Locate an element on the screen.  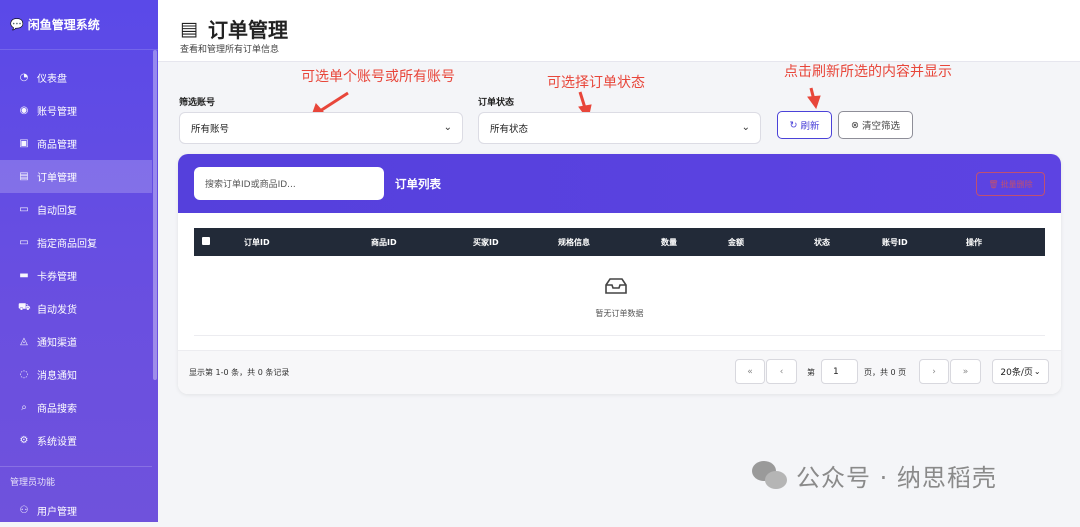
card-icon: ▬ is located at coordinates (24, 275).